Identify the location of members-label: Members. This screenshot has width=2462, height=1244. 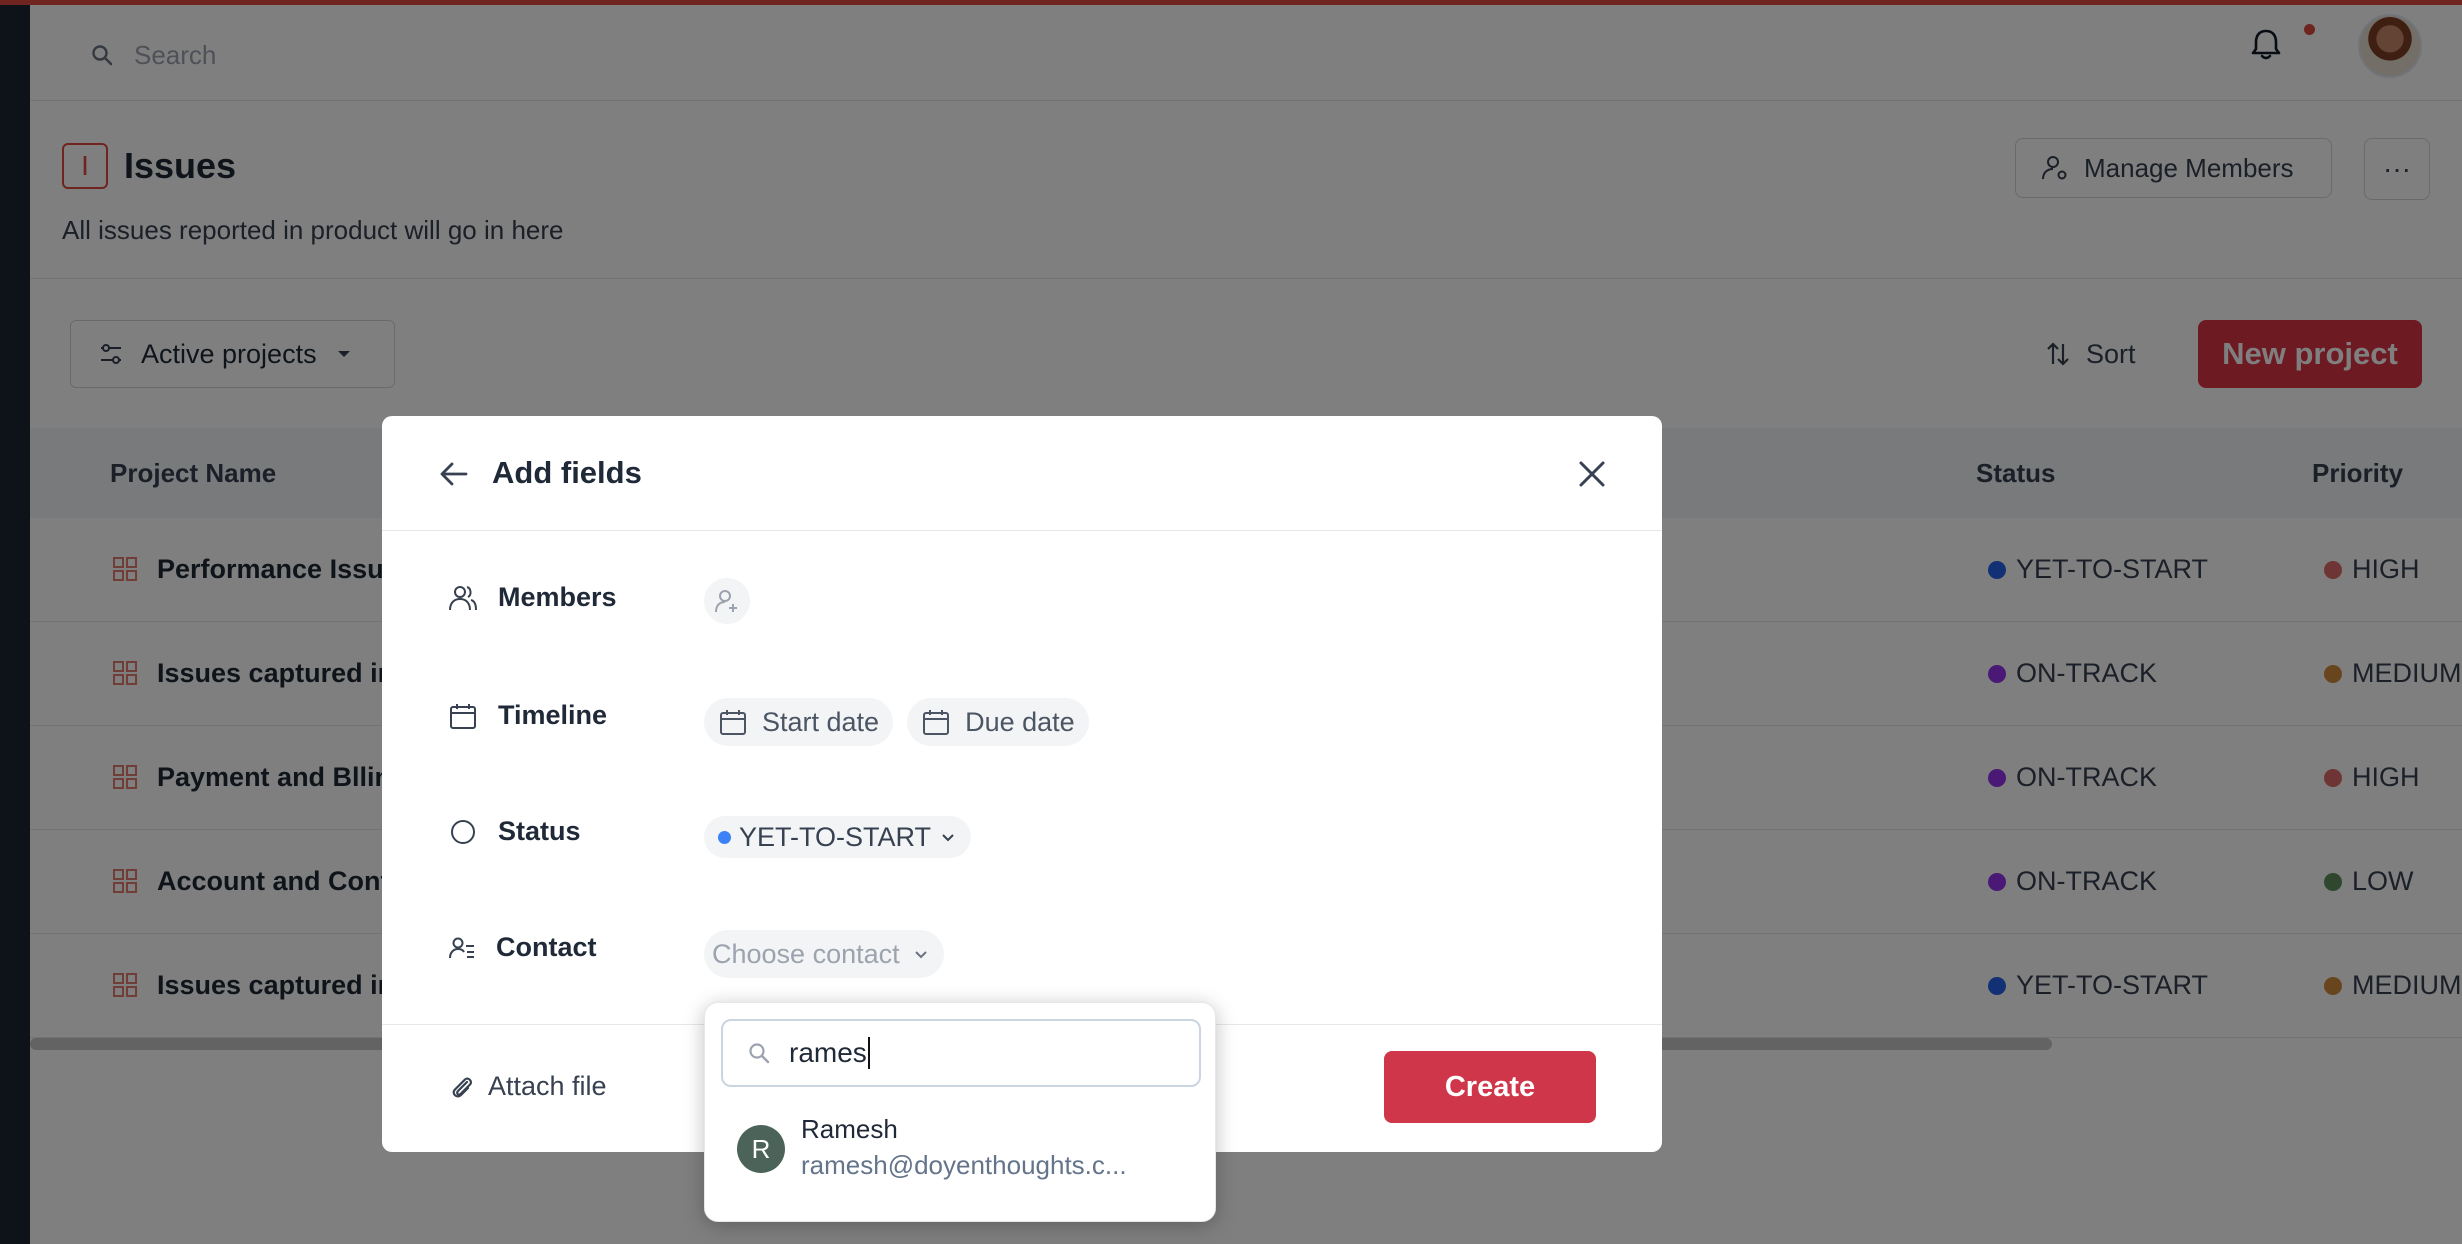
(557, 597).